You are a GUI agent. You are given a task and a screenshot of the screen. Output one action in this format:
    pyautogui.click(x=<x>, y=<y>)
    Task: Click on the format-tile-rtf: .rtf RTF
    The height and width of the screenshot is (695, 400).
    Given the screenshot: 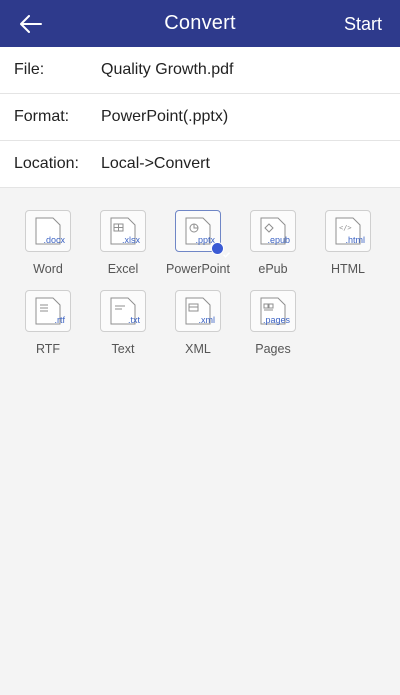 What is the action you would take?
    pyautogui.click(x=48, y=325)
    